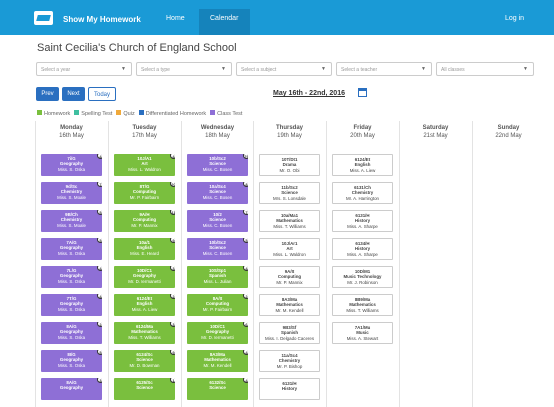 This screenshot has height=407, width=554. What do you see at coordinates (289, 277) in the screenshot?
I see `homework-card: 9A/It Computing Mr. P. Mannix` at bounding box center [289, 277].